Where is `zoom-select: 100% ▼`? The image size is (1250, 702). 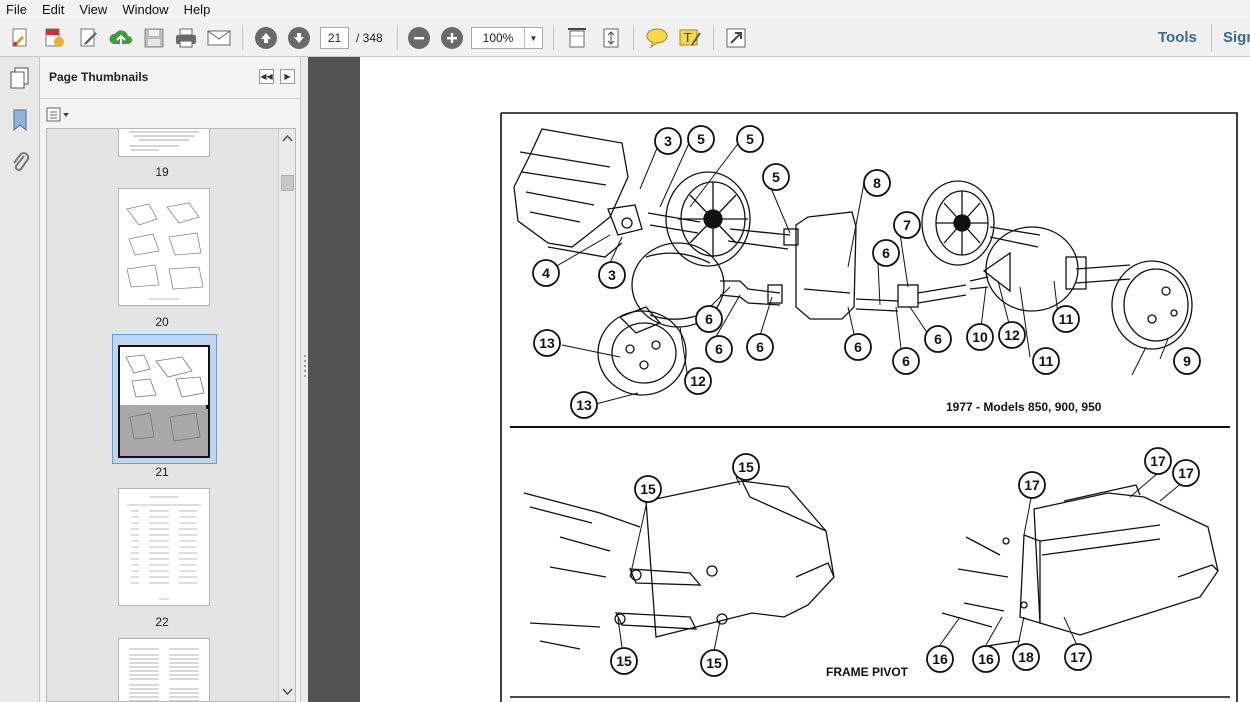
zoom-select: 100% ▼ is located at coordinates (507, 38).